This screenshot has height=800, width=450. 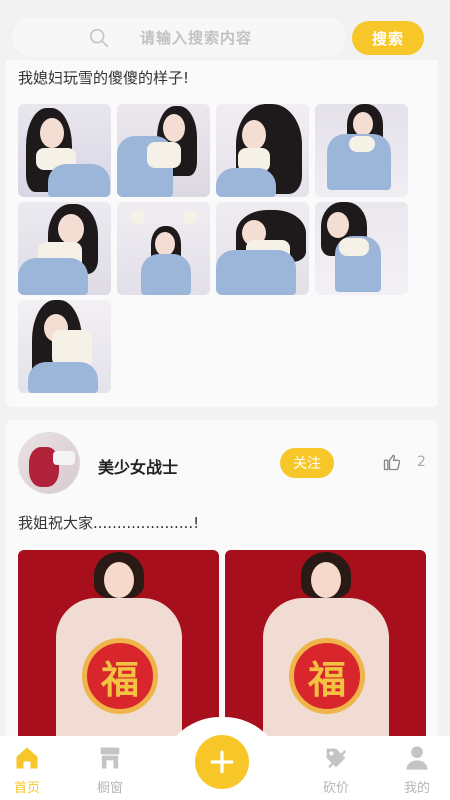 I want to click on tab-label: 砍价, so click(x=335, y=788).